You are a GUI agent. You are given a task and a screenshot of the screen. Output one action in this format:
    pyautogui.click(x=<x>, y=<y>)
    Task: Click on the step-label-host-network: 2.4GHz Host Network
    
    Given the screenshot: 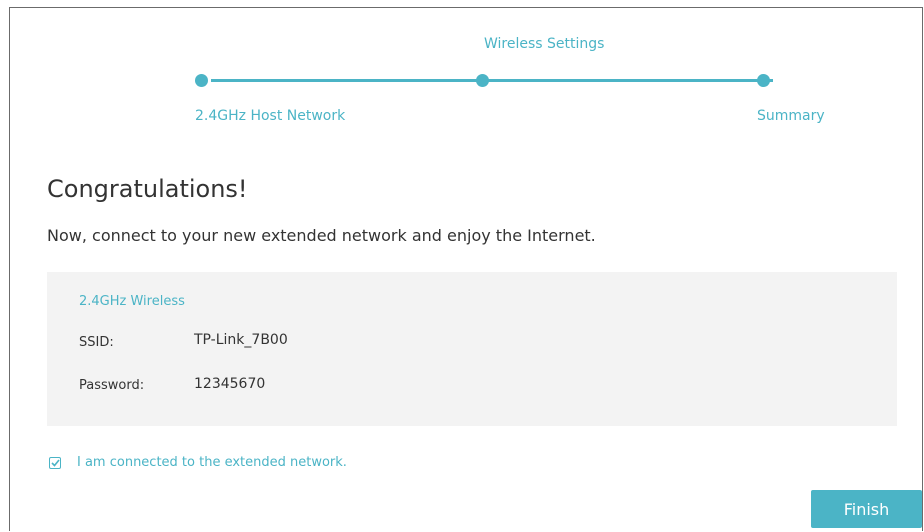 What is the action you would take?
    pyautogui.click(x=270, y=116)
    